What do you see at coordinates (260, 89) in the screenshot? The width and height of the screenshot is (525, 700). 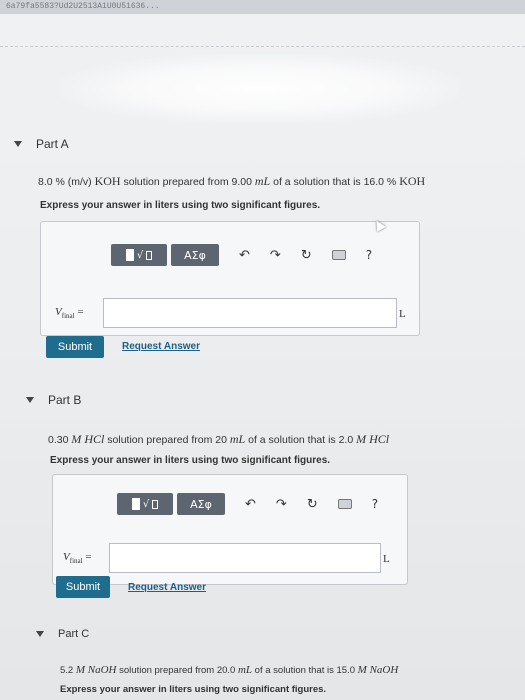 I see `screen-glare` at bounding box center [260, 89].